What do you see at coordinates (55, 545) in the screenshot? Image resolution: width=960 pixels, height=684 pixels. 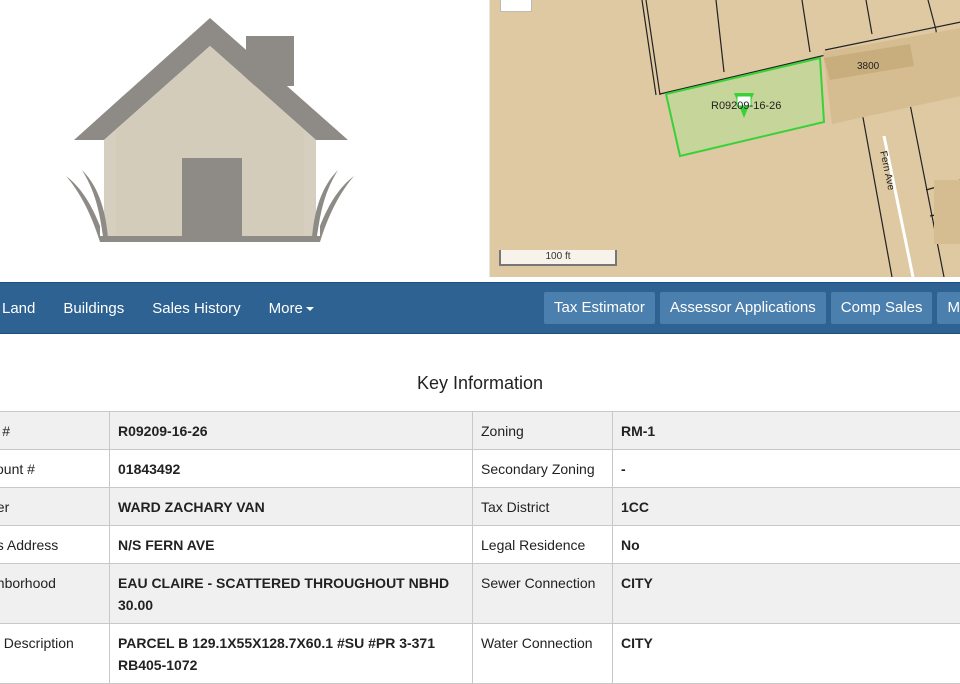 I see `row-label: us Address` at bounding box center [55, 545].